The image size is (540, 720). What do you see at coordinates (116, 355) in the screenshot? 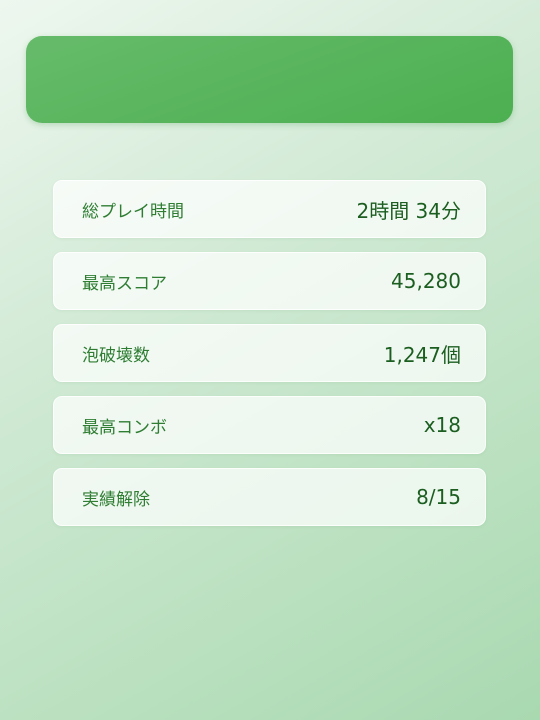
I see `stat-label: 泡破壊数` at bounding box center [116, 355].